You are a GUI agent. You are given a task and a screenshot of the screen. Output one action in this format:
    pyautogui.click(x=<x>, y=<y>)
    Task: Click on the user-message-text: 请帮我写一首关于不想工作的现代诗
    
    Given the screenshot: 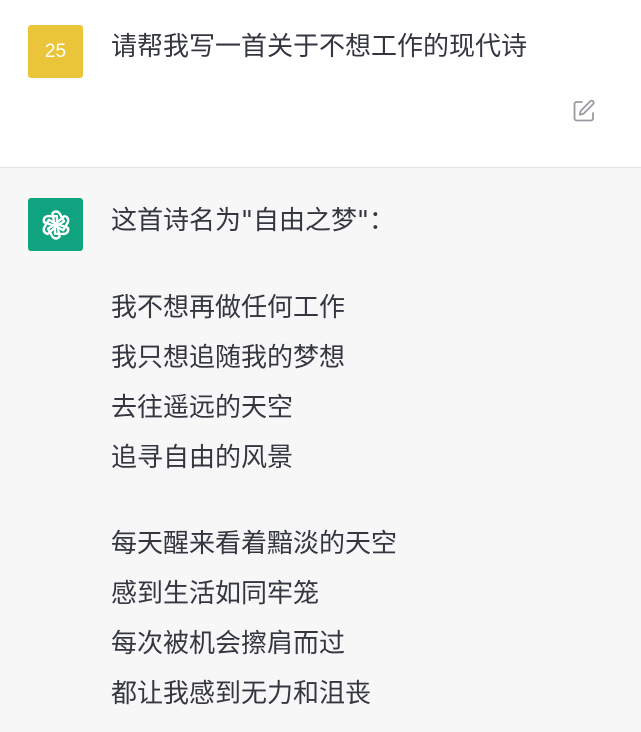 What is the action you would take?
    pyautogui.click(x=319, y=47)
    